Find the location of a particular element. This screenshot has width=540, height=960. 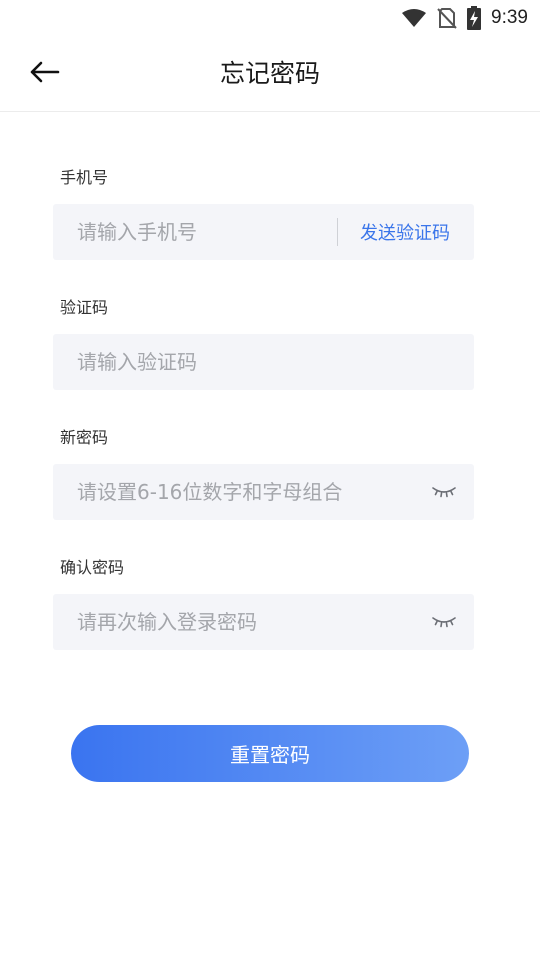

phone-divider is located at coordinates (337, 232).